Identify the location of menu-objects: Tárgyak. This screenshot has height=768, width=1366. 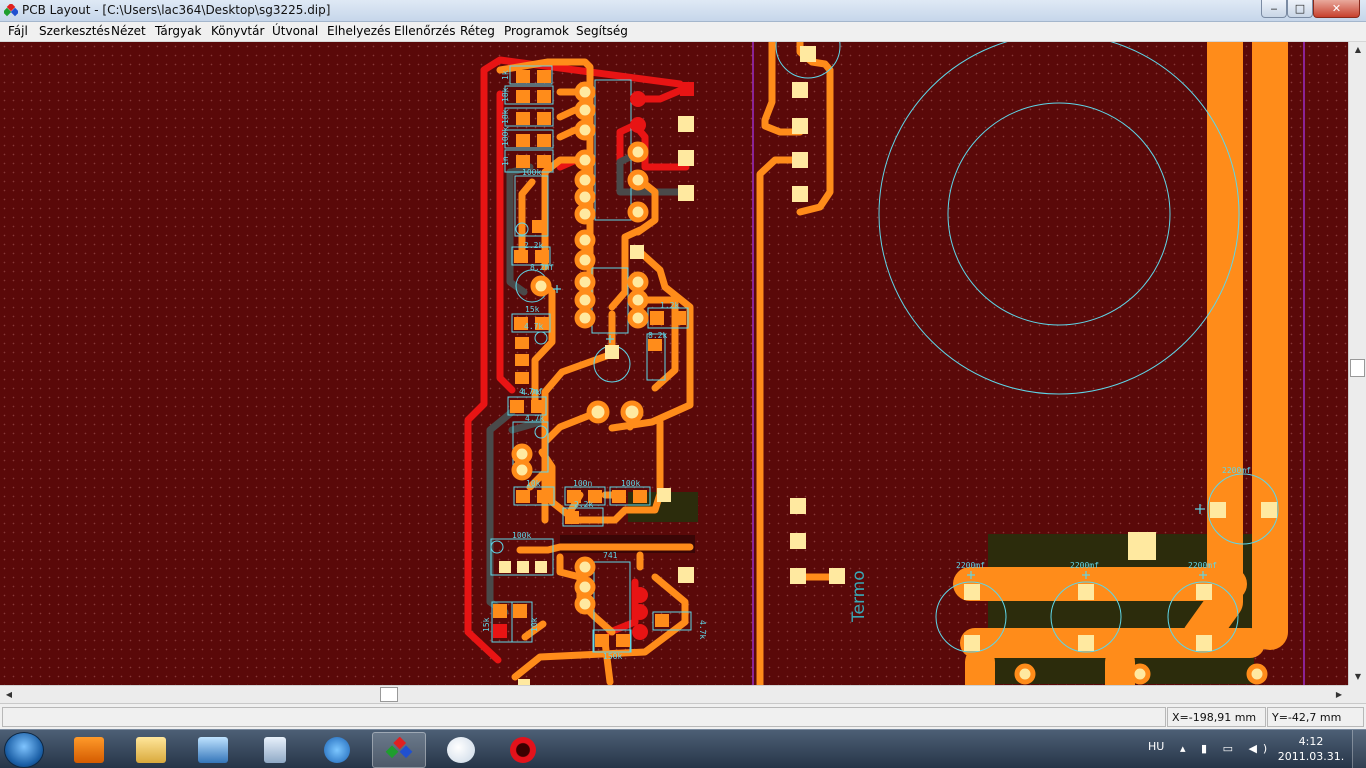
(178, 31).